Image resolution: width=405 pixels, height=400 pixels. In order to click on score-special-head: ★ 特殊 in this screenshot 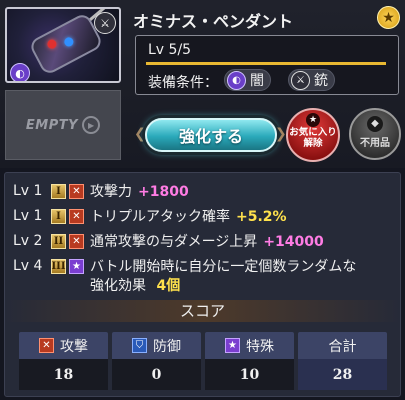, I will do `click(249, 345)`.